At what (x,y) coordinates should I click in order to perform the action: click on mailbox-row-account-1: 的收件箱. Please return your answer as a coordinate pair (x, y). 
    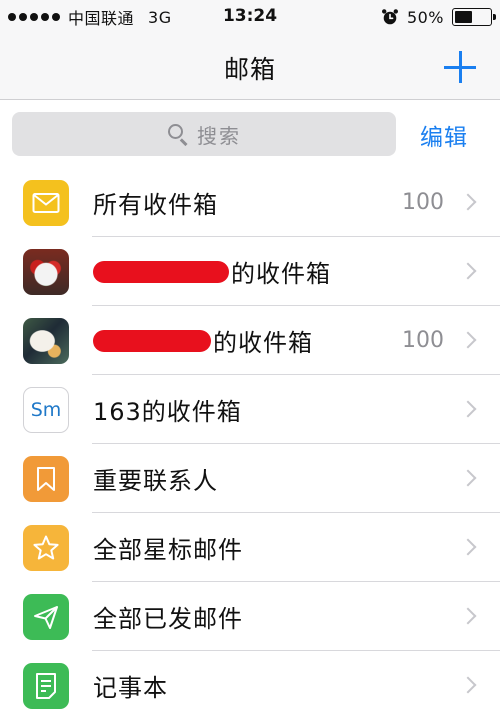
    Looking at the image, I should click on (250, 271).